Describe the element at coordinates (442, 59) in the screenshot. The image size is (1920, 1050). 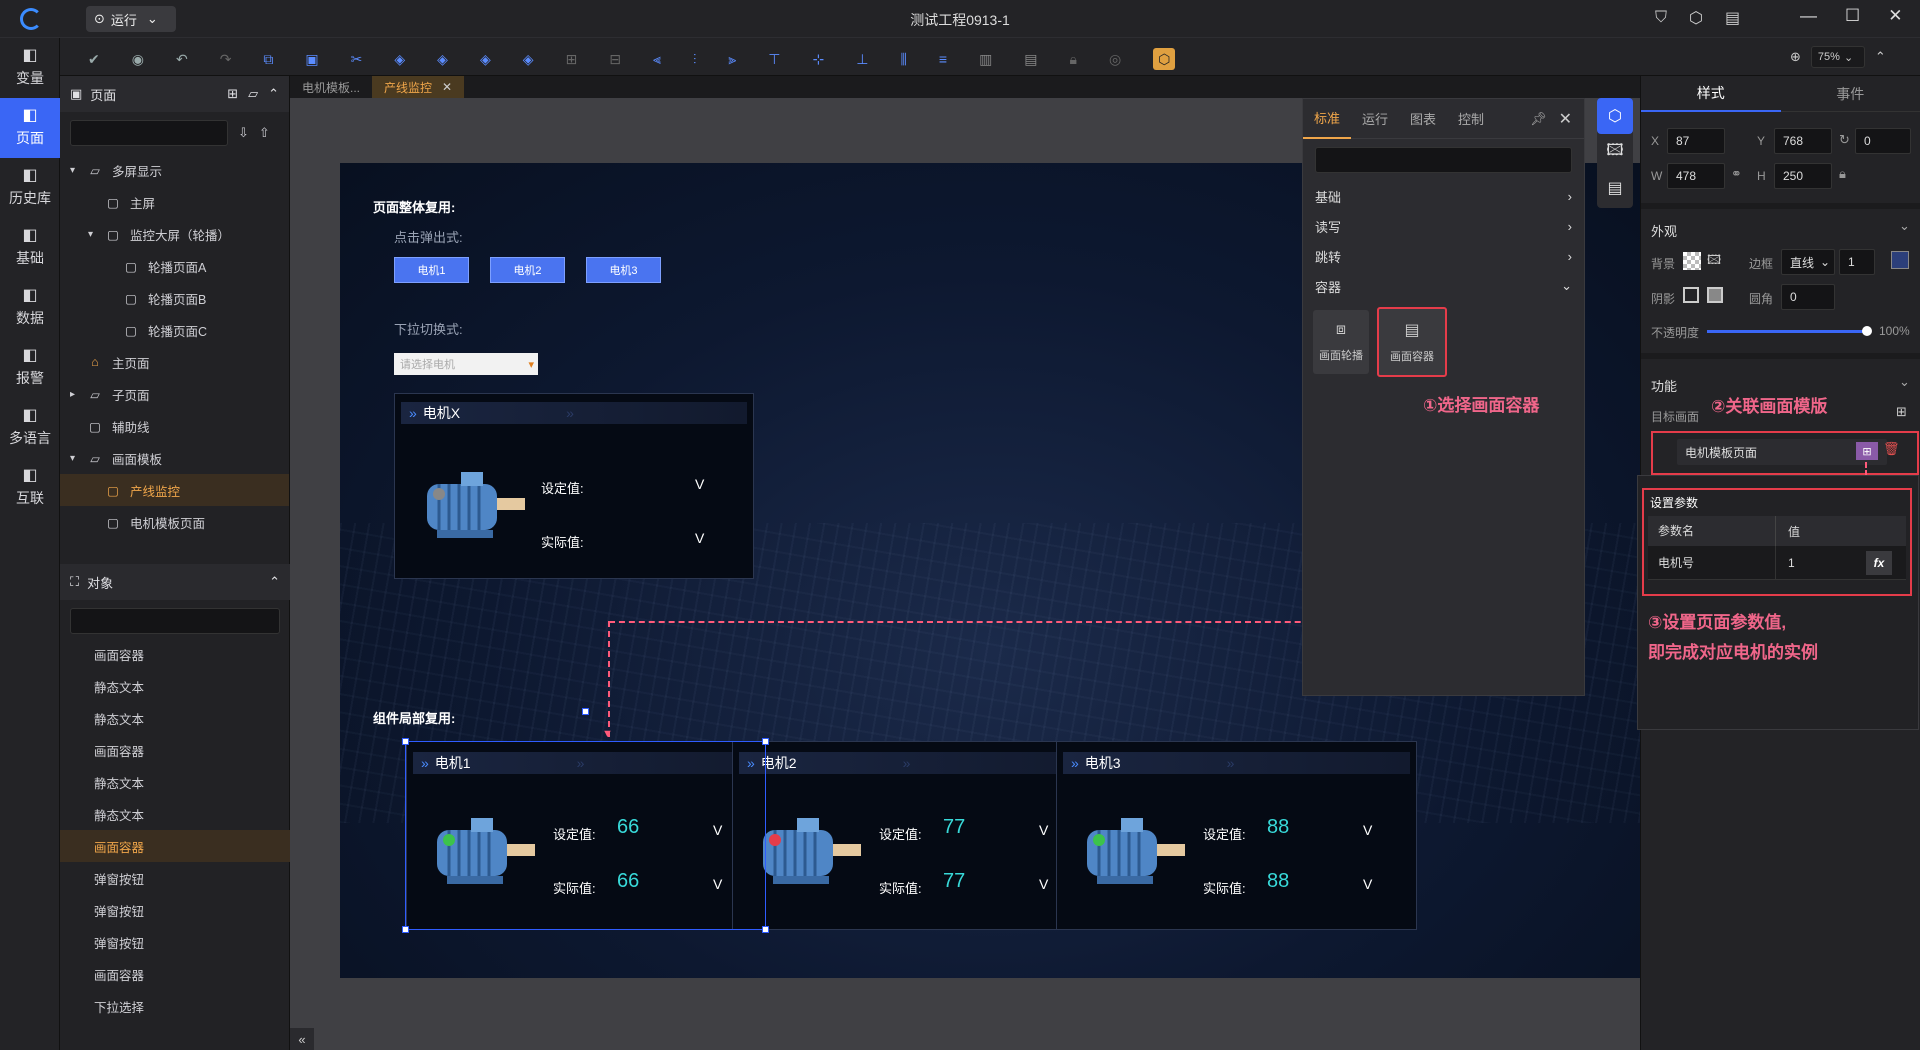
I see `layer-up-icon: ◈` at that location.